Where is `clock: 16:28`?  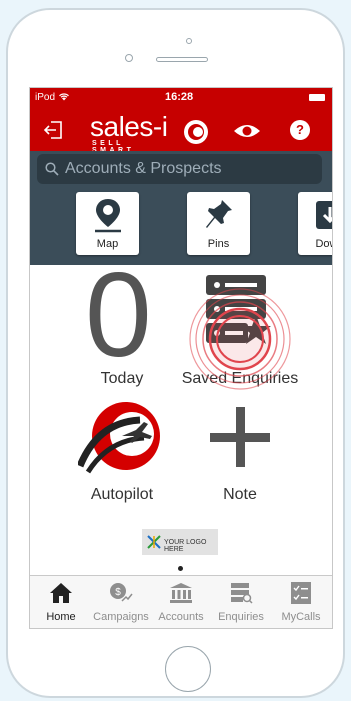 clock: 16:28 is located at coordinates (179, 97).